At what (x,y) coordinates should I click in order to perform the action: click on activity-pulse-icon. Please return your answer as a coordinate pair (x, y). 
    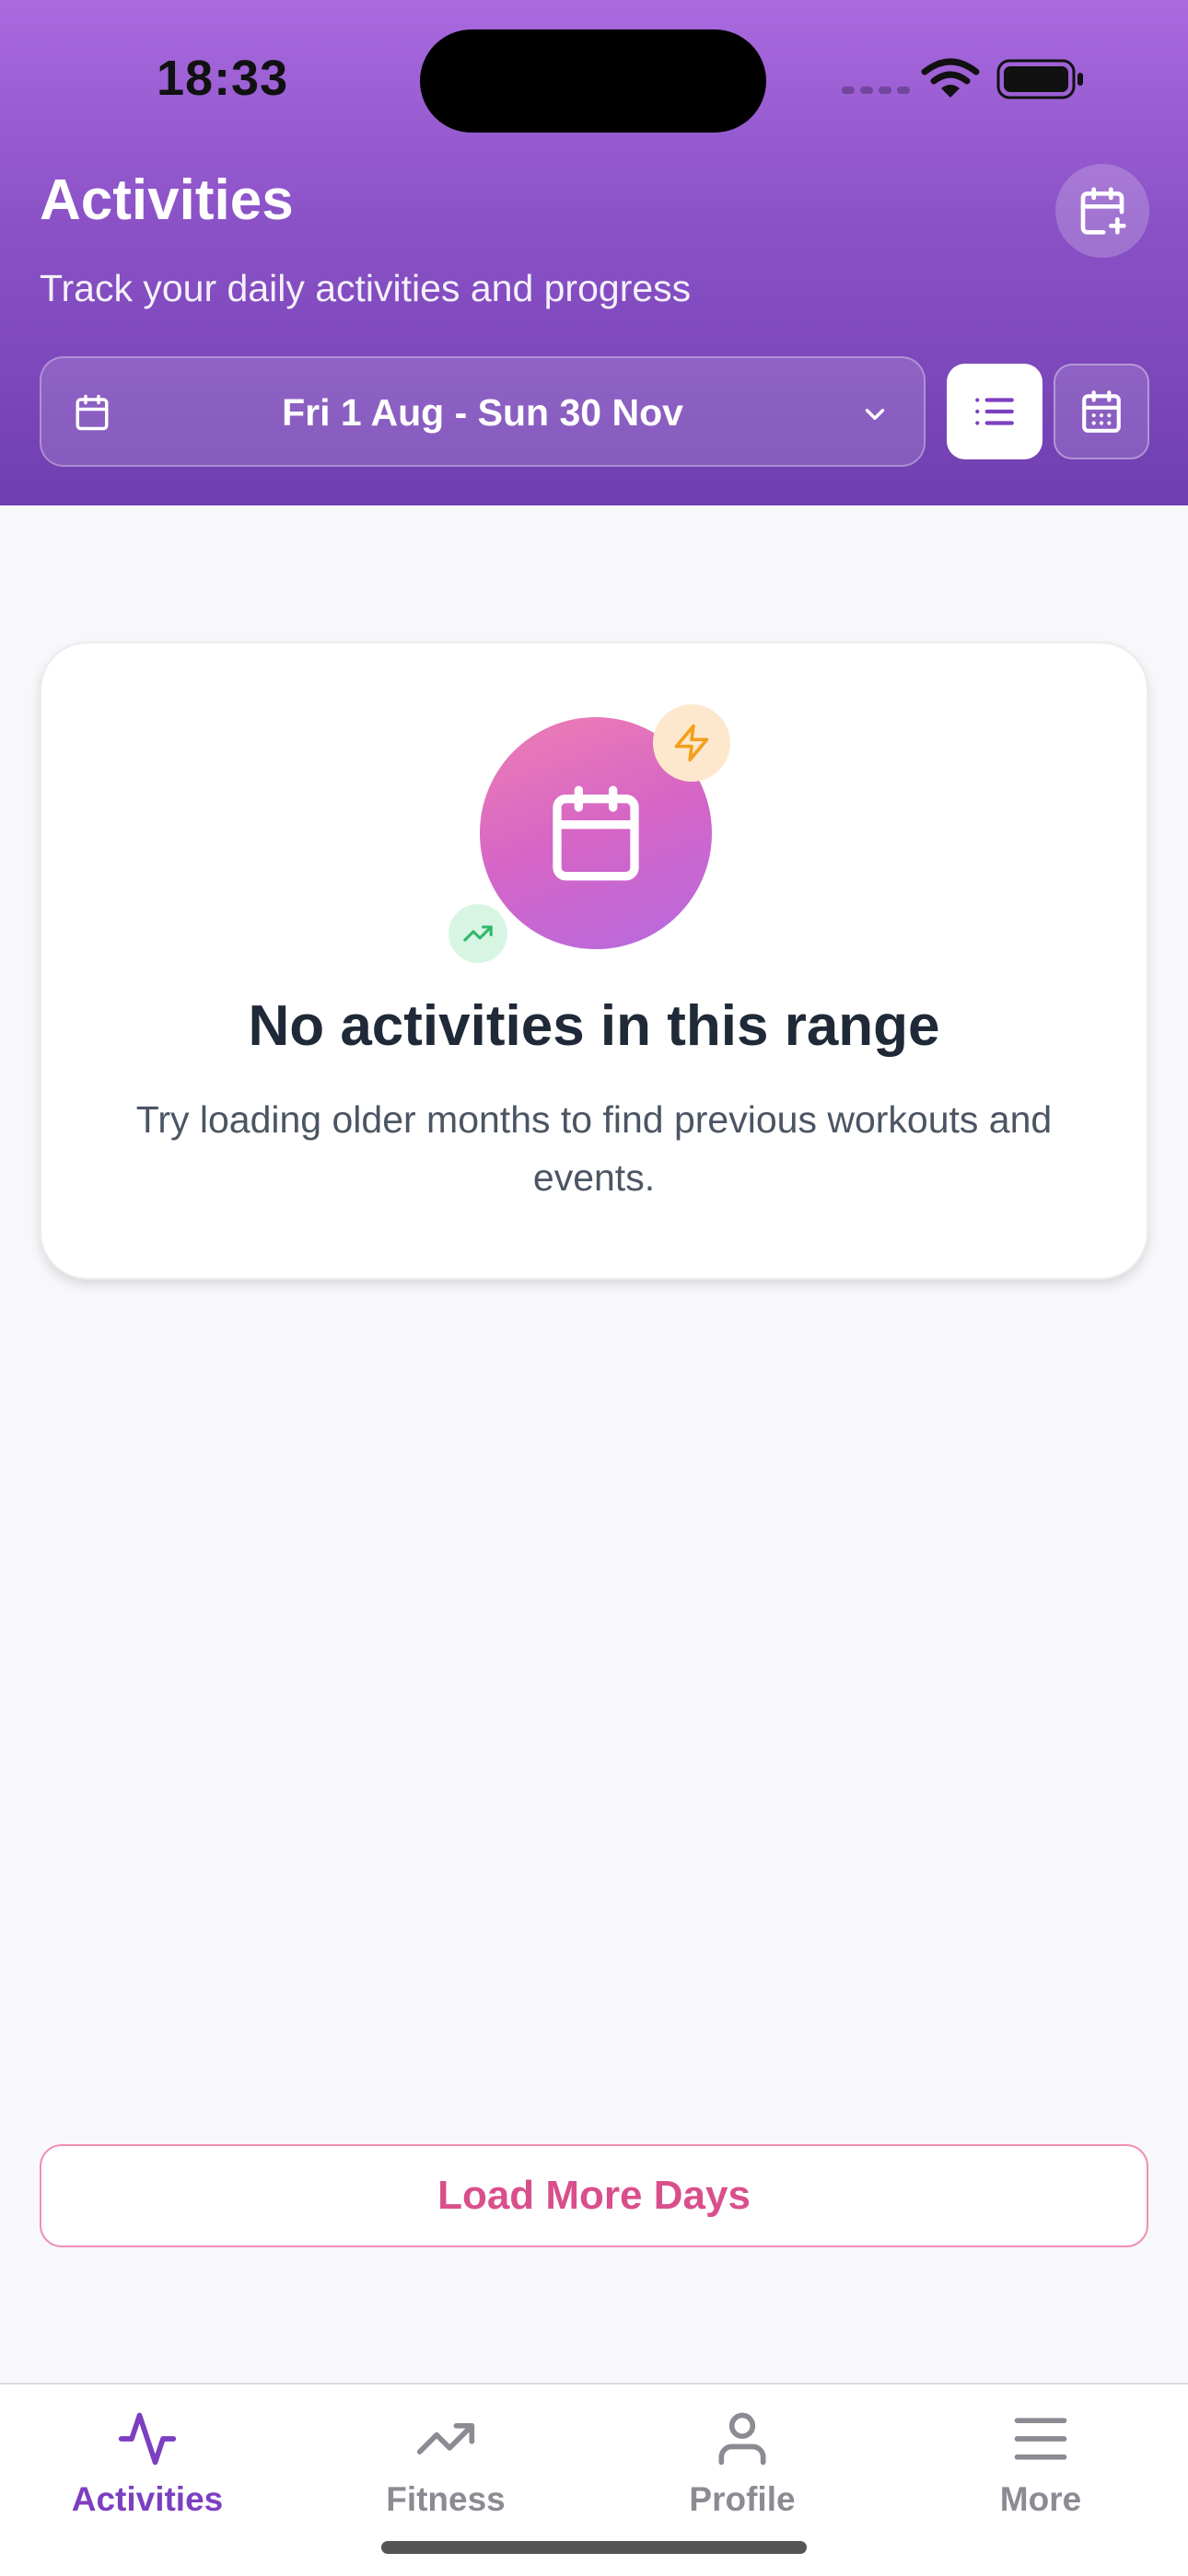
    Looking at the image, I should click on (147, 2439).